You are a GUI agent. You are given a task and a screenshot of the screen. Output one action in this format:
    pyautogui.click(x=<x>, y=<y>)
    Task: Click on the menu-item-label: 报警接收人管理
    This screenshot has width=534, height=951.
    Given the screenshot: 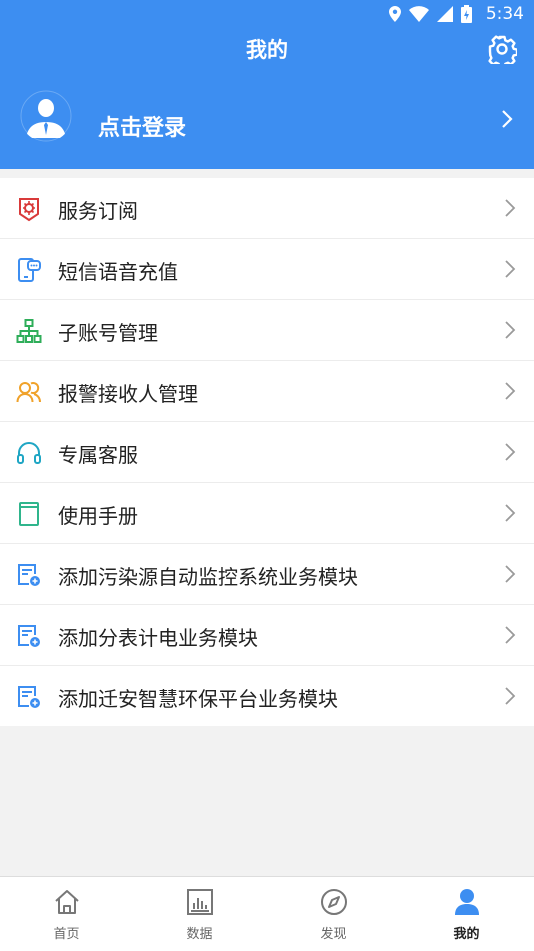 What is the action you would take?
    pyautogui.click(x=128, y=394)
    